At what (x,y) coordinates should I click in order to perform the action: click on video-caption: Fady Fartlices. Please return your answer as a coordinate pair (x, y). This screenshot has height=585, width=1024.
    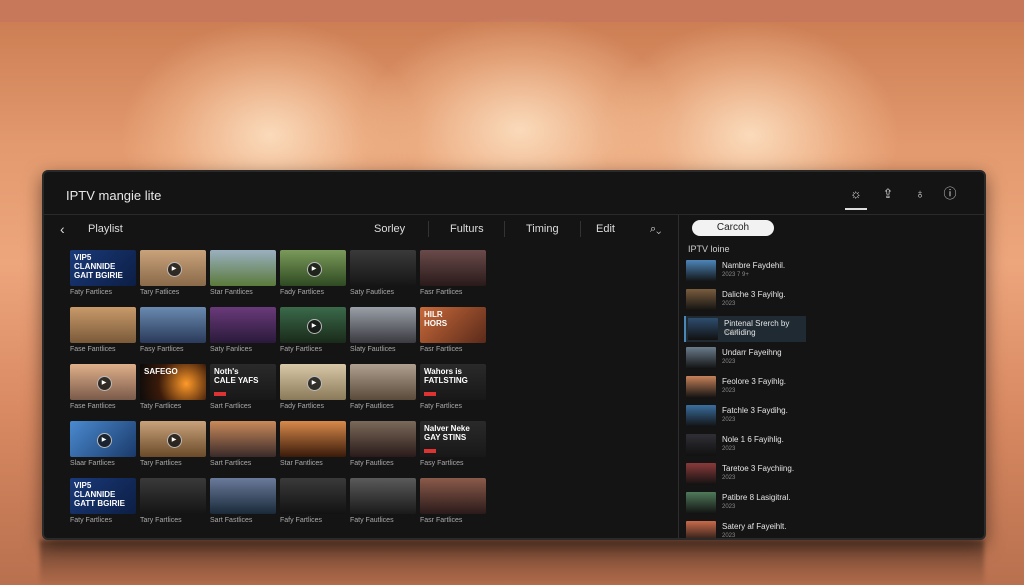
    Looking at the image, I should click on (302, 292).